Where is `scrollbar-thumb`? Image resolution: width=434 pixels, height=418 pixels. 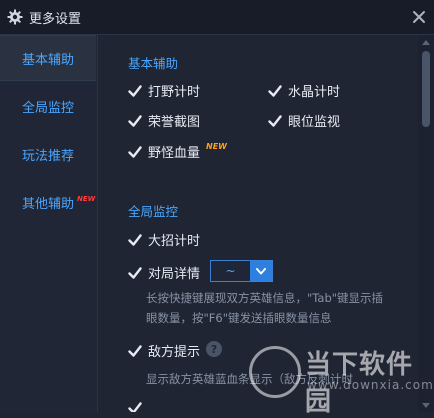
scrollbar-thumb is located at coordinates (426, 89).